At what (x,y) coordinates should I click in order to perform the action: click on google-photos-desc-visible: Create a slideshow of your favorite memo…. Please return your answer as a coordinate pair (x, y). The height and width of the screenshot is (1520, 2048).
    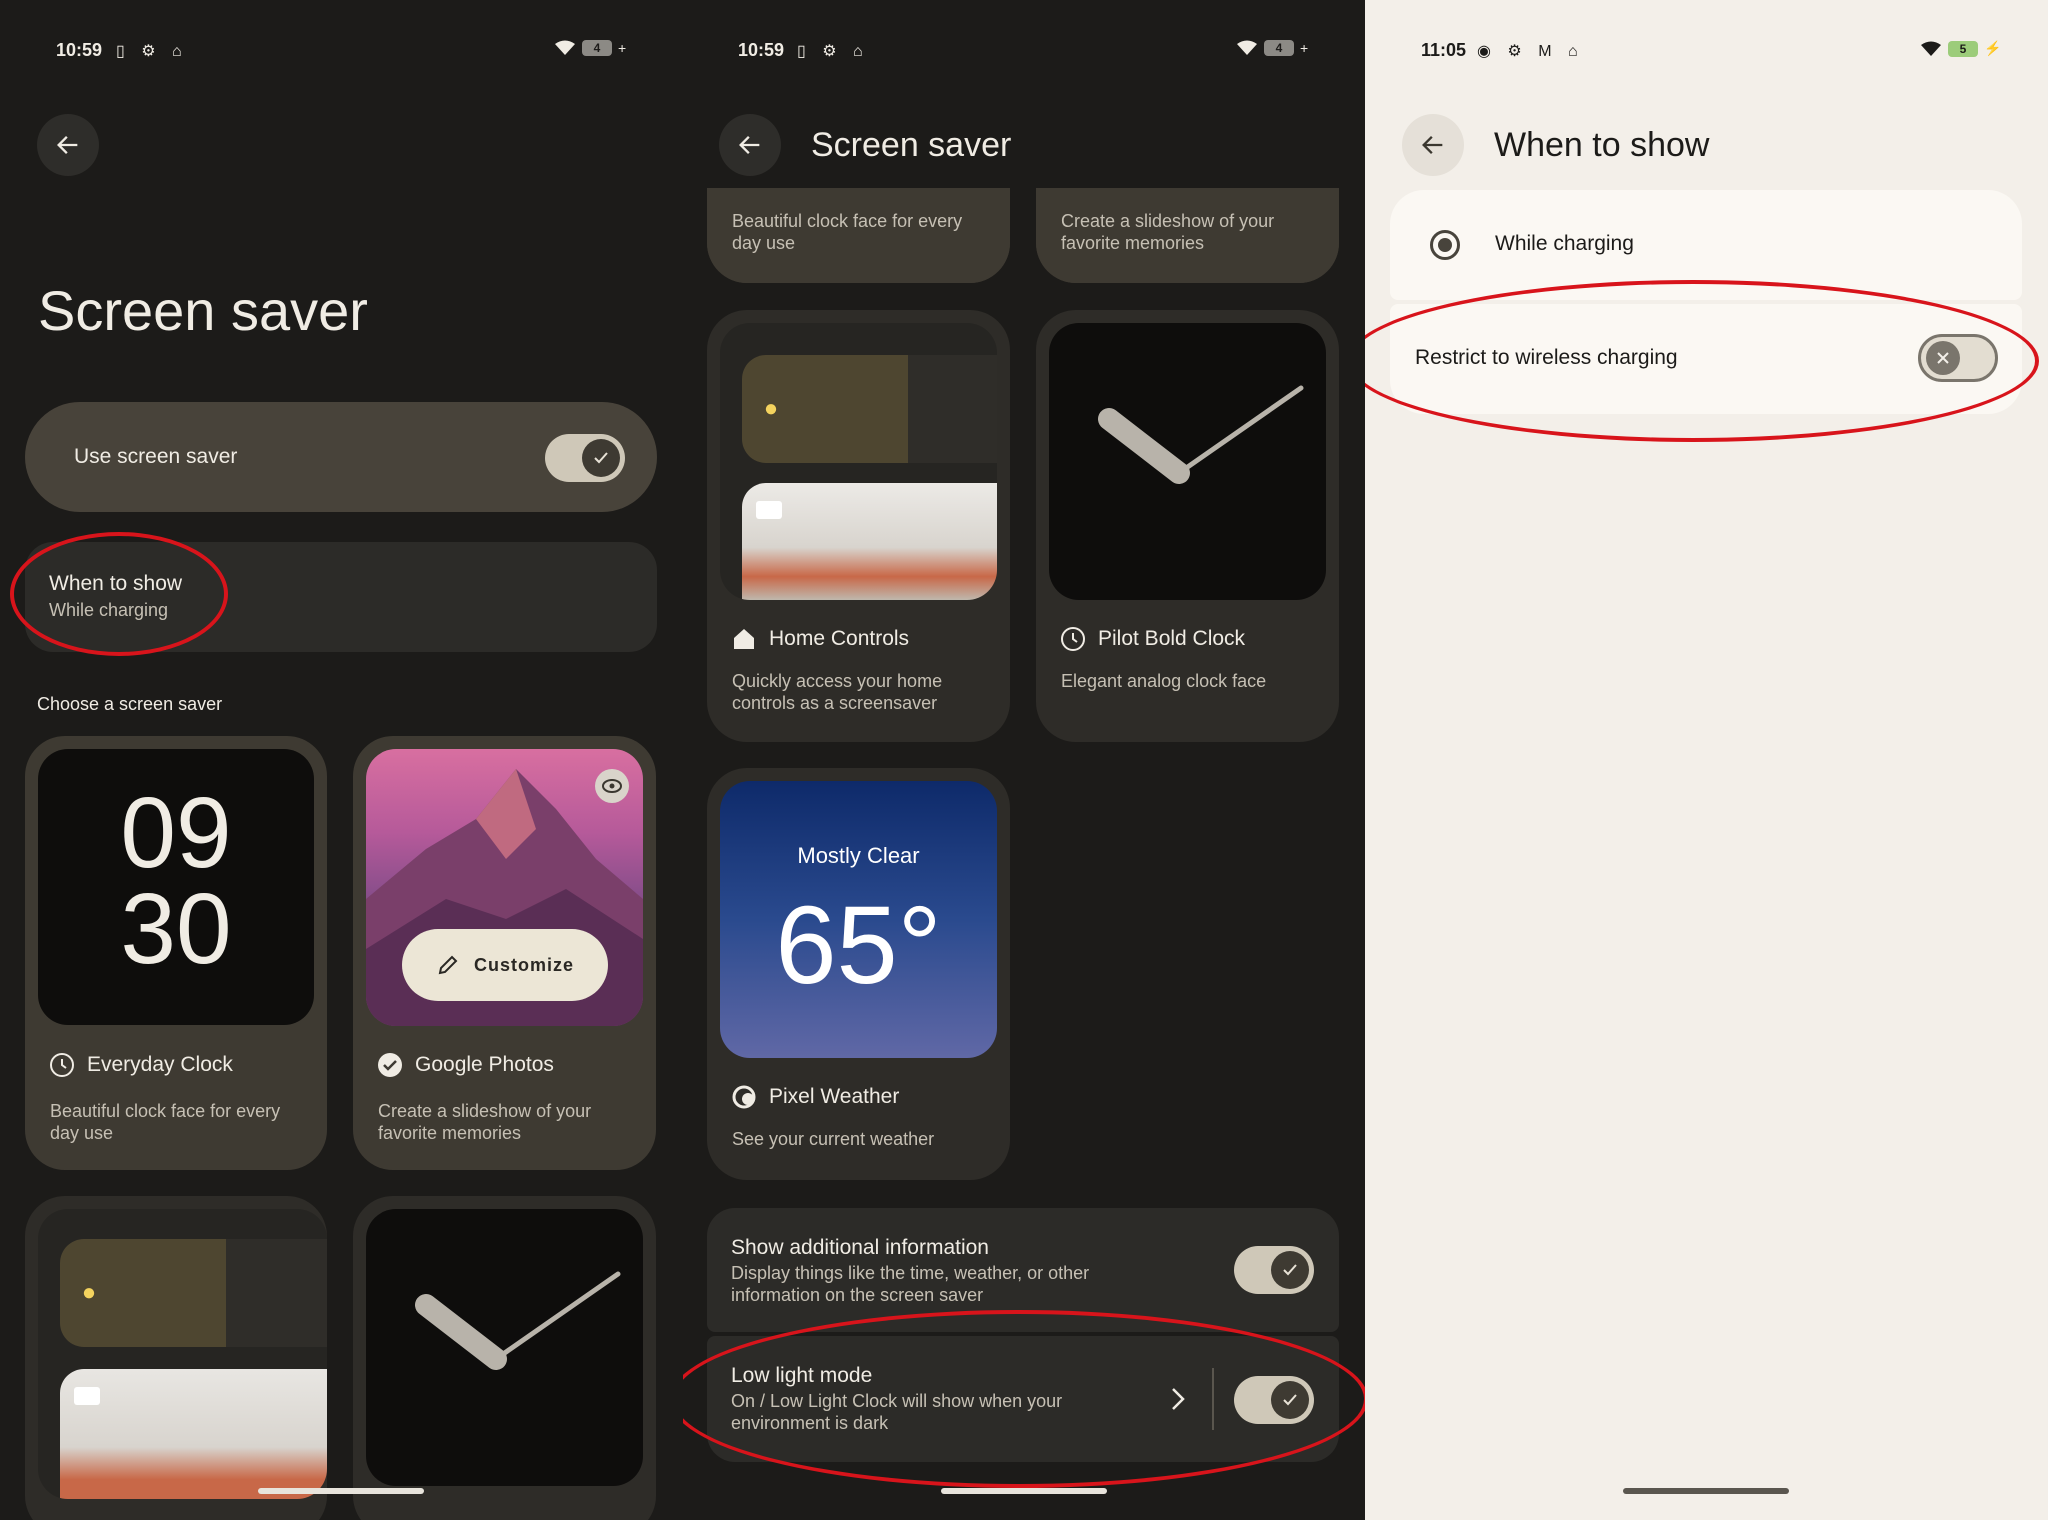
    Looking at the image, I should click on (1168, 232).